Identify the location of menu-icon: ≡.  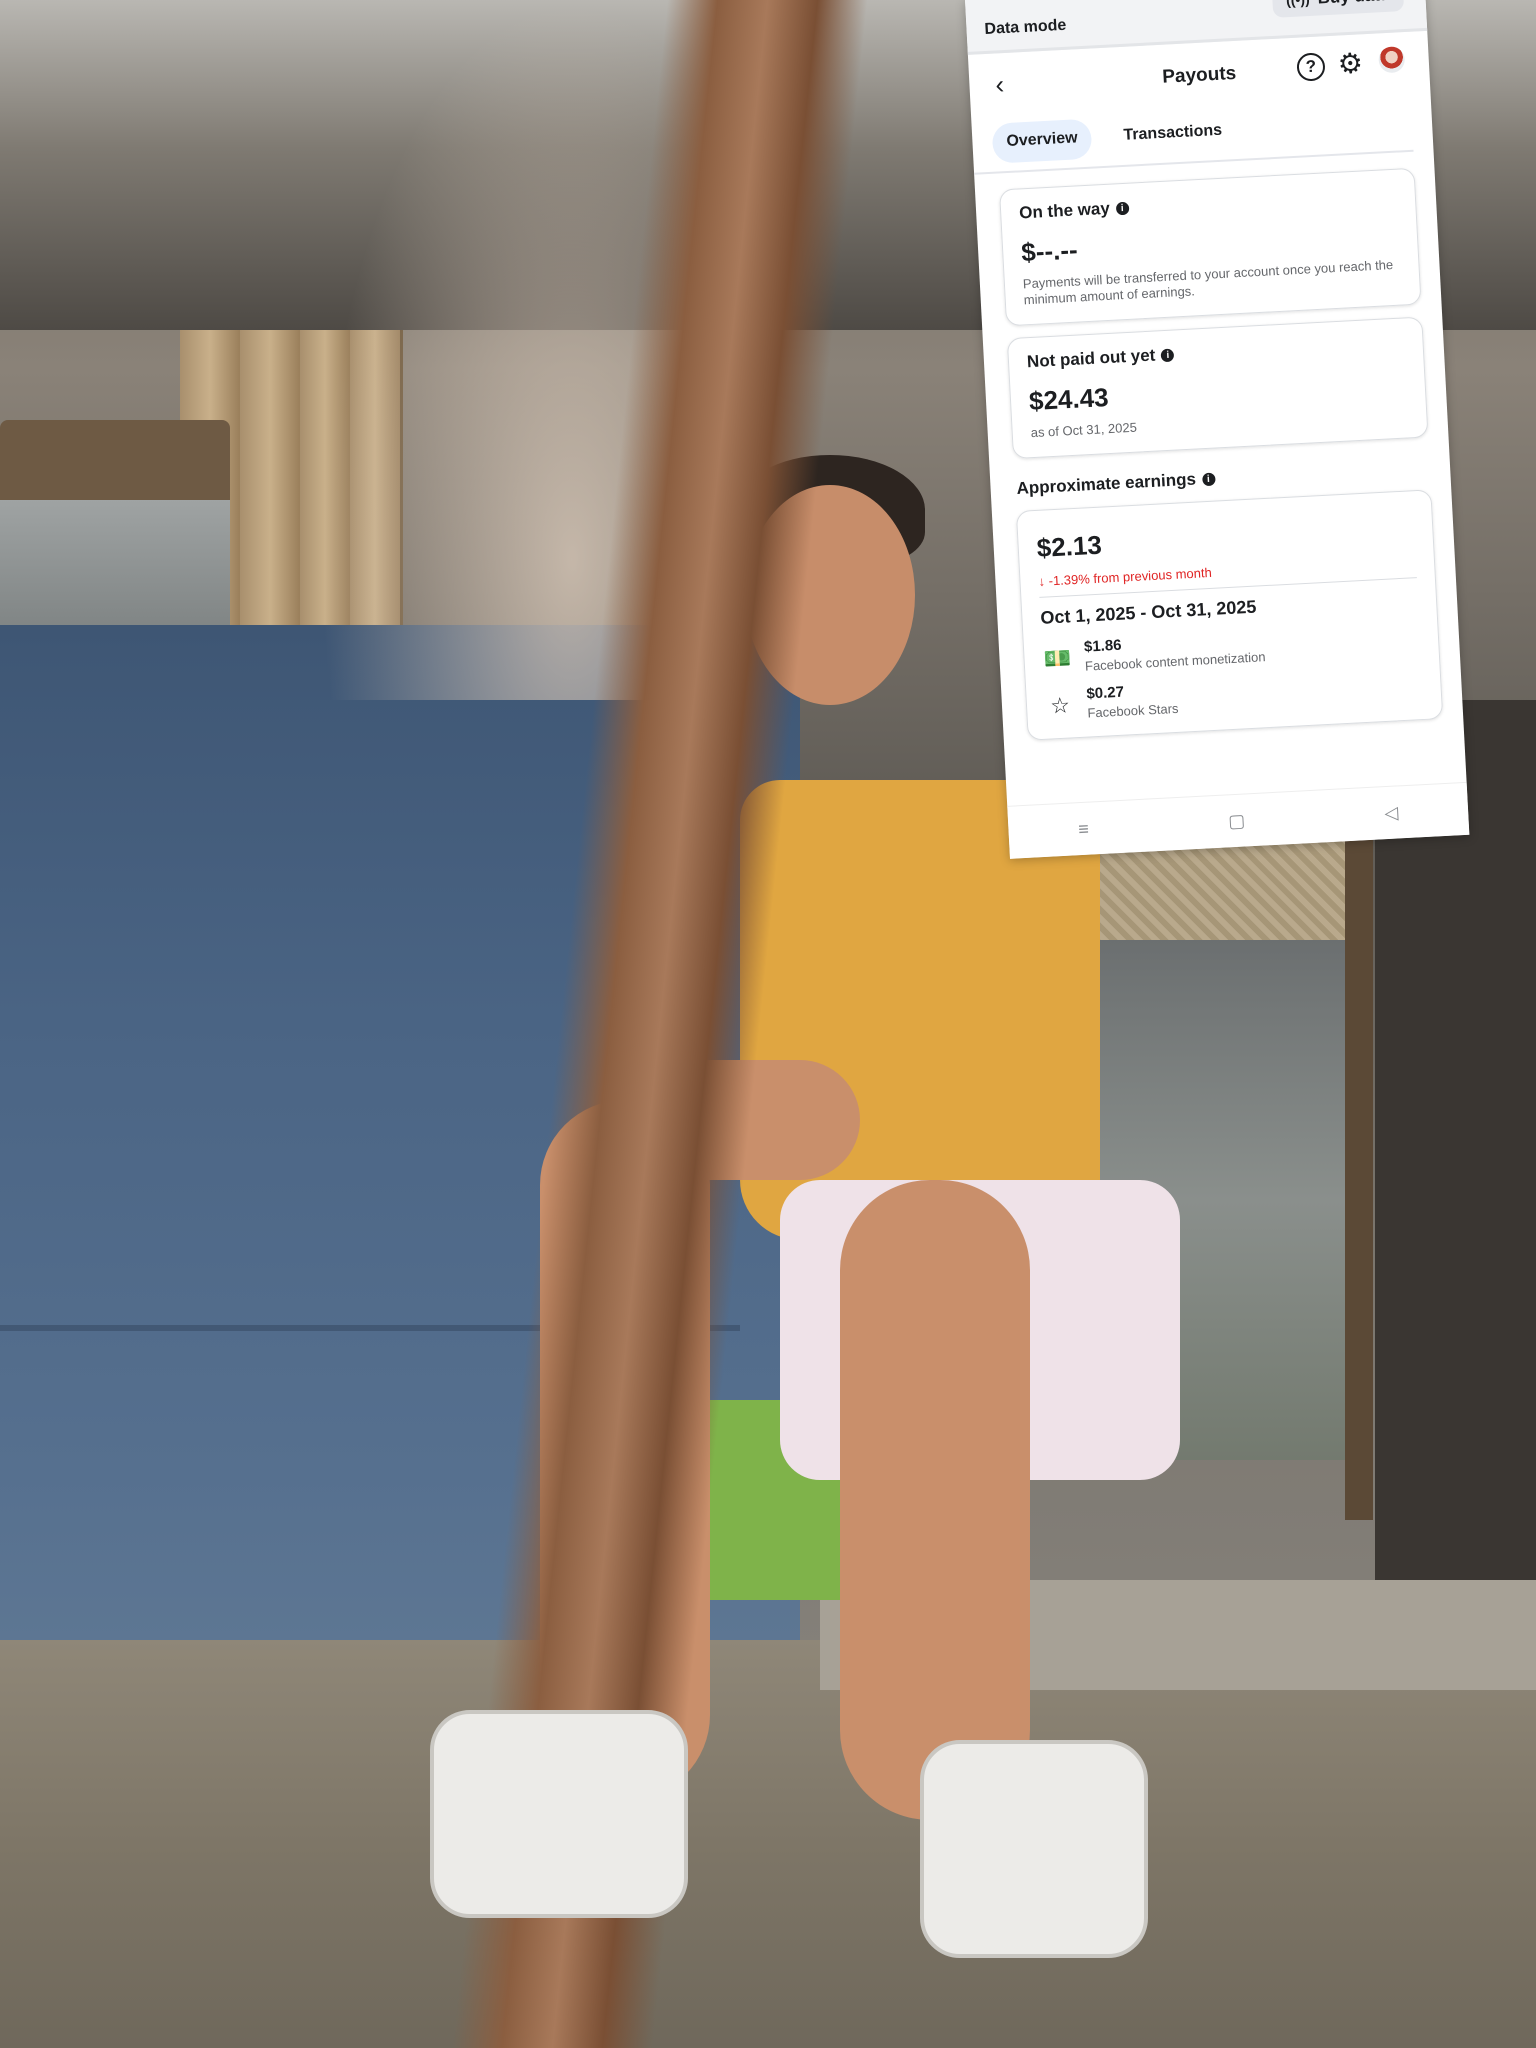
(1084, 829).